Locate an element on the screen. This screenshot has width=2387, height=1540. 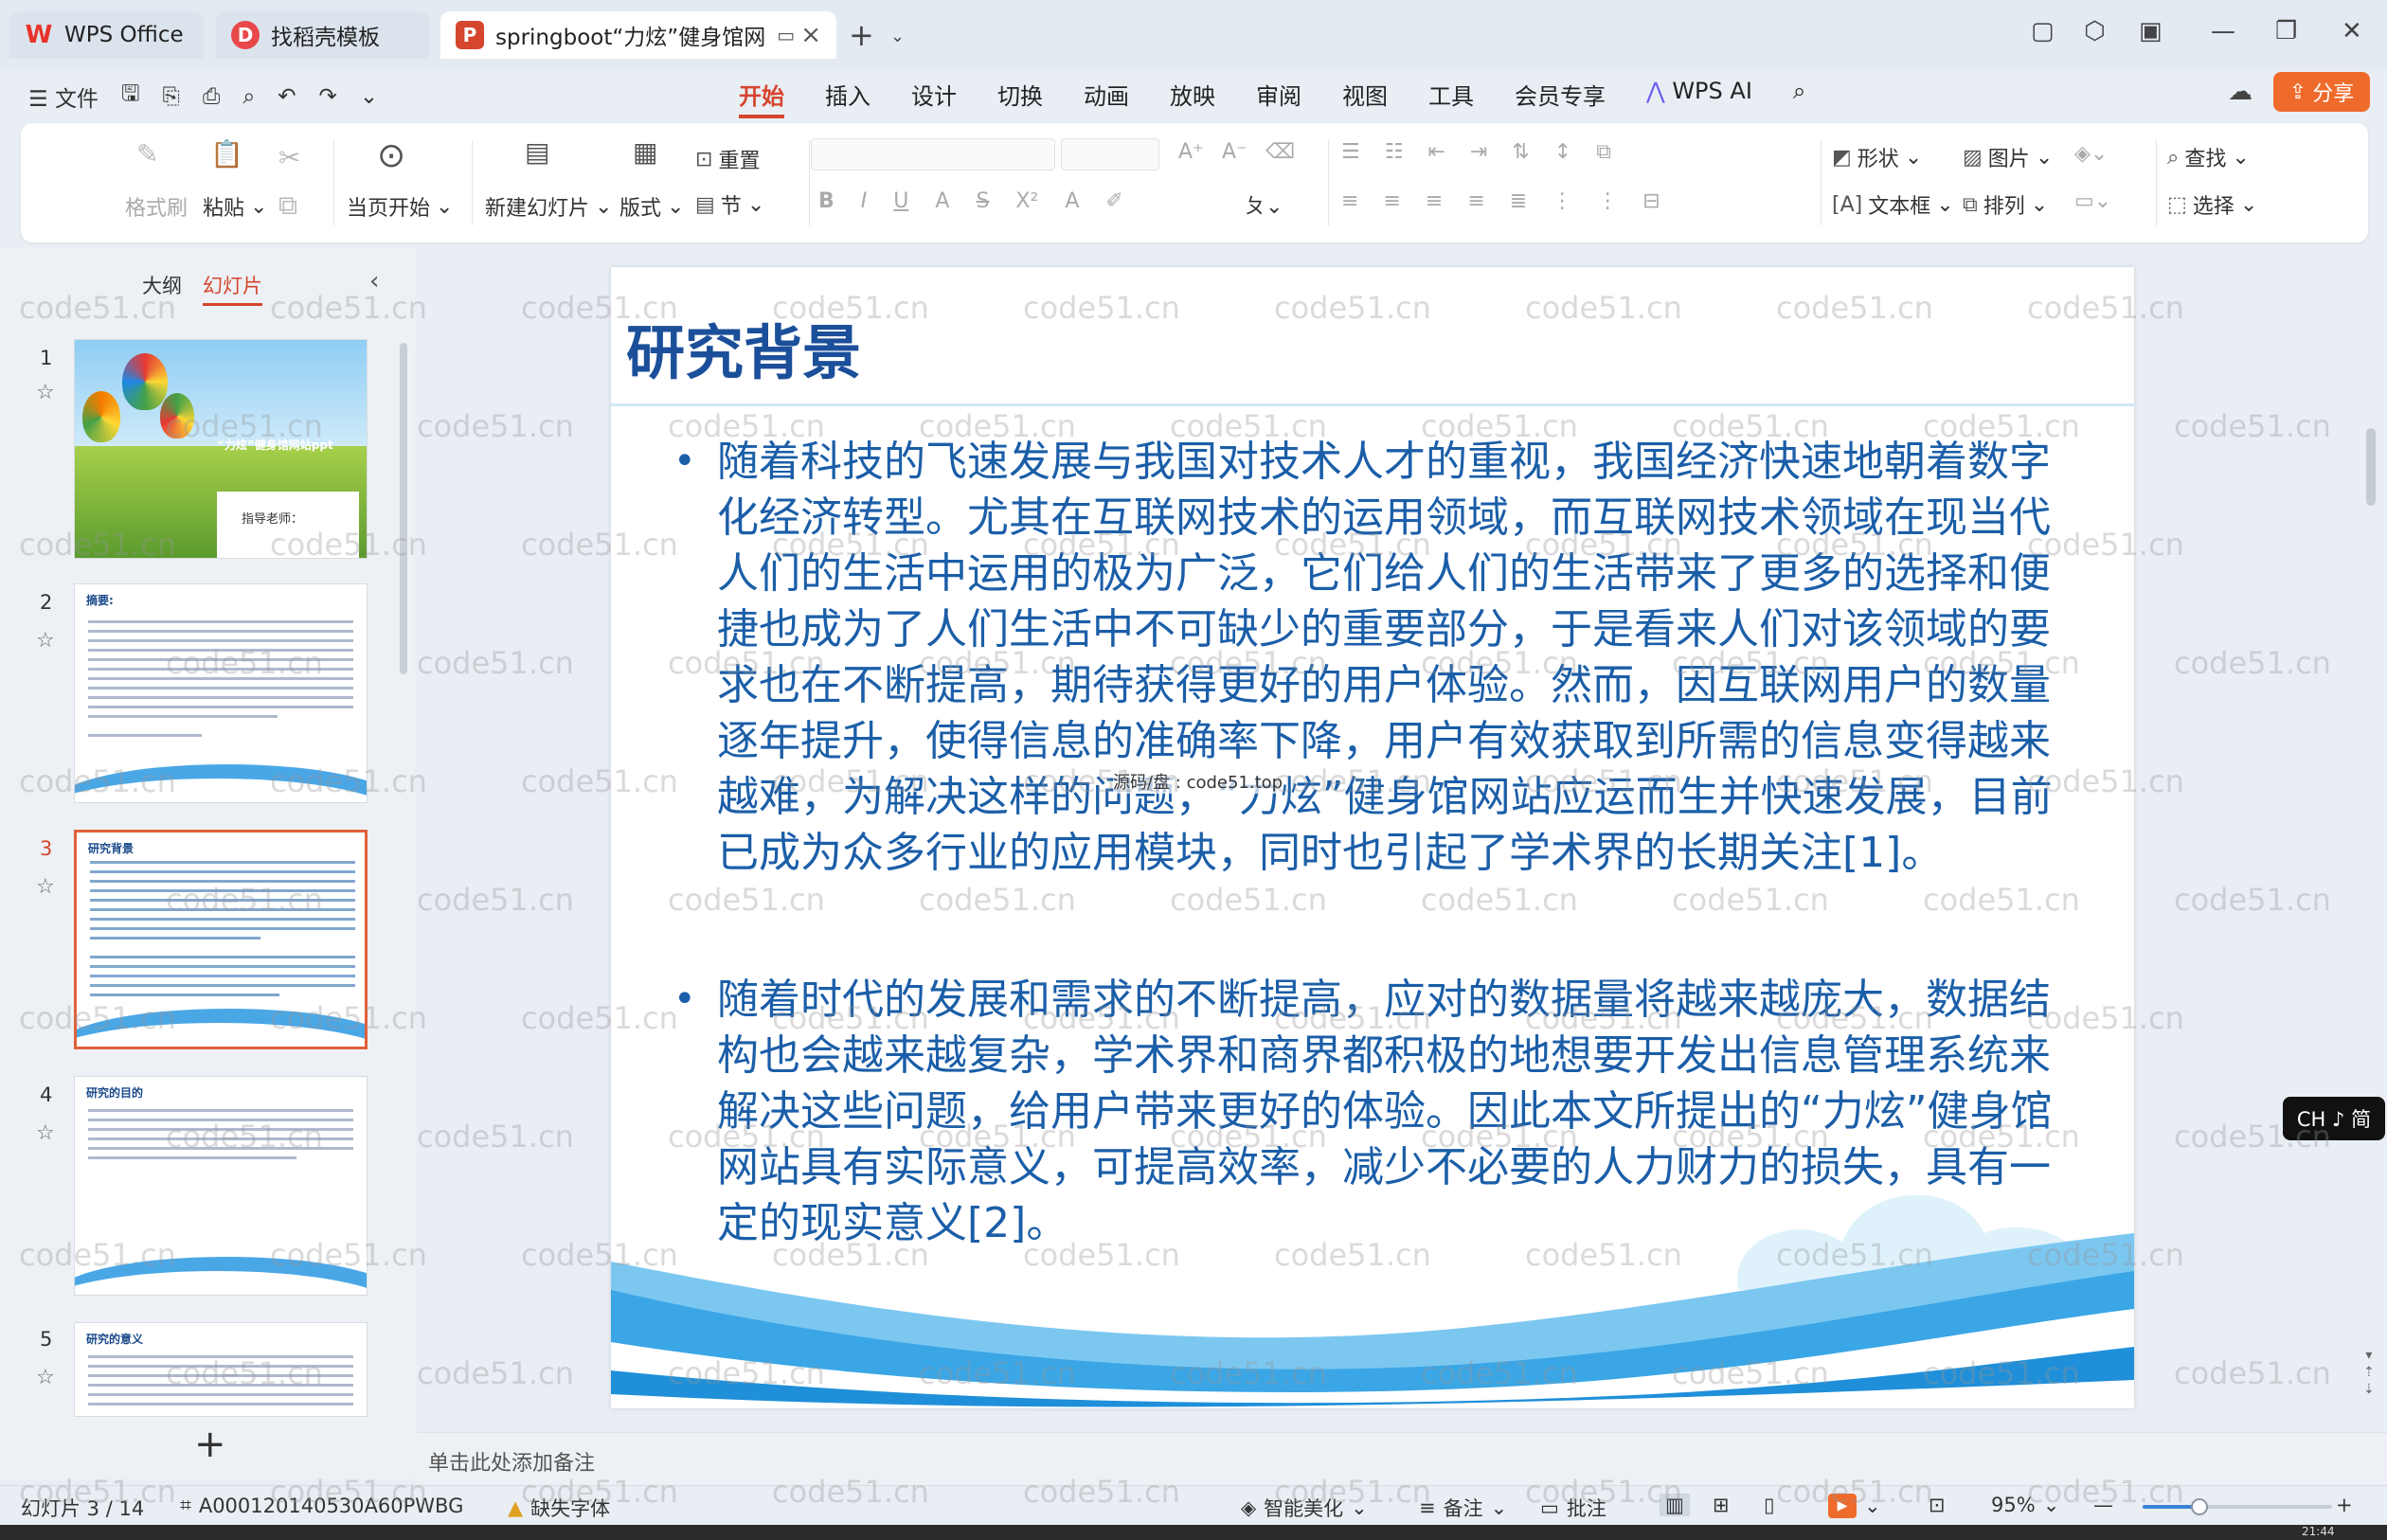
zoom-in-icon: + is located at coordinates (2344, 1505).